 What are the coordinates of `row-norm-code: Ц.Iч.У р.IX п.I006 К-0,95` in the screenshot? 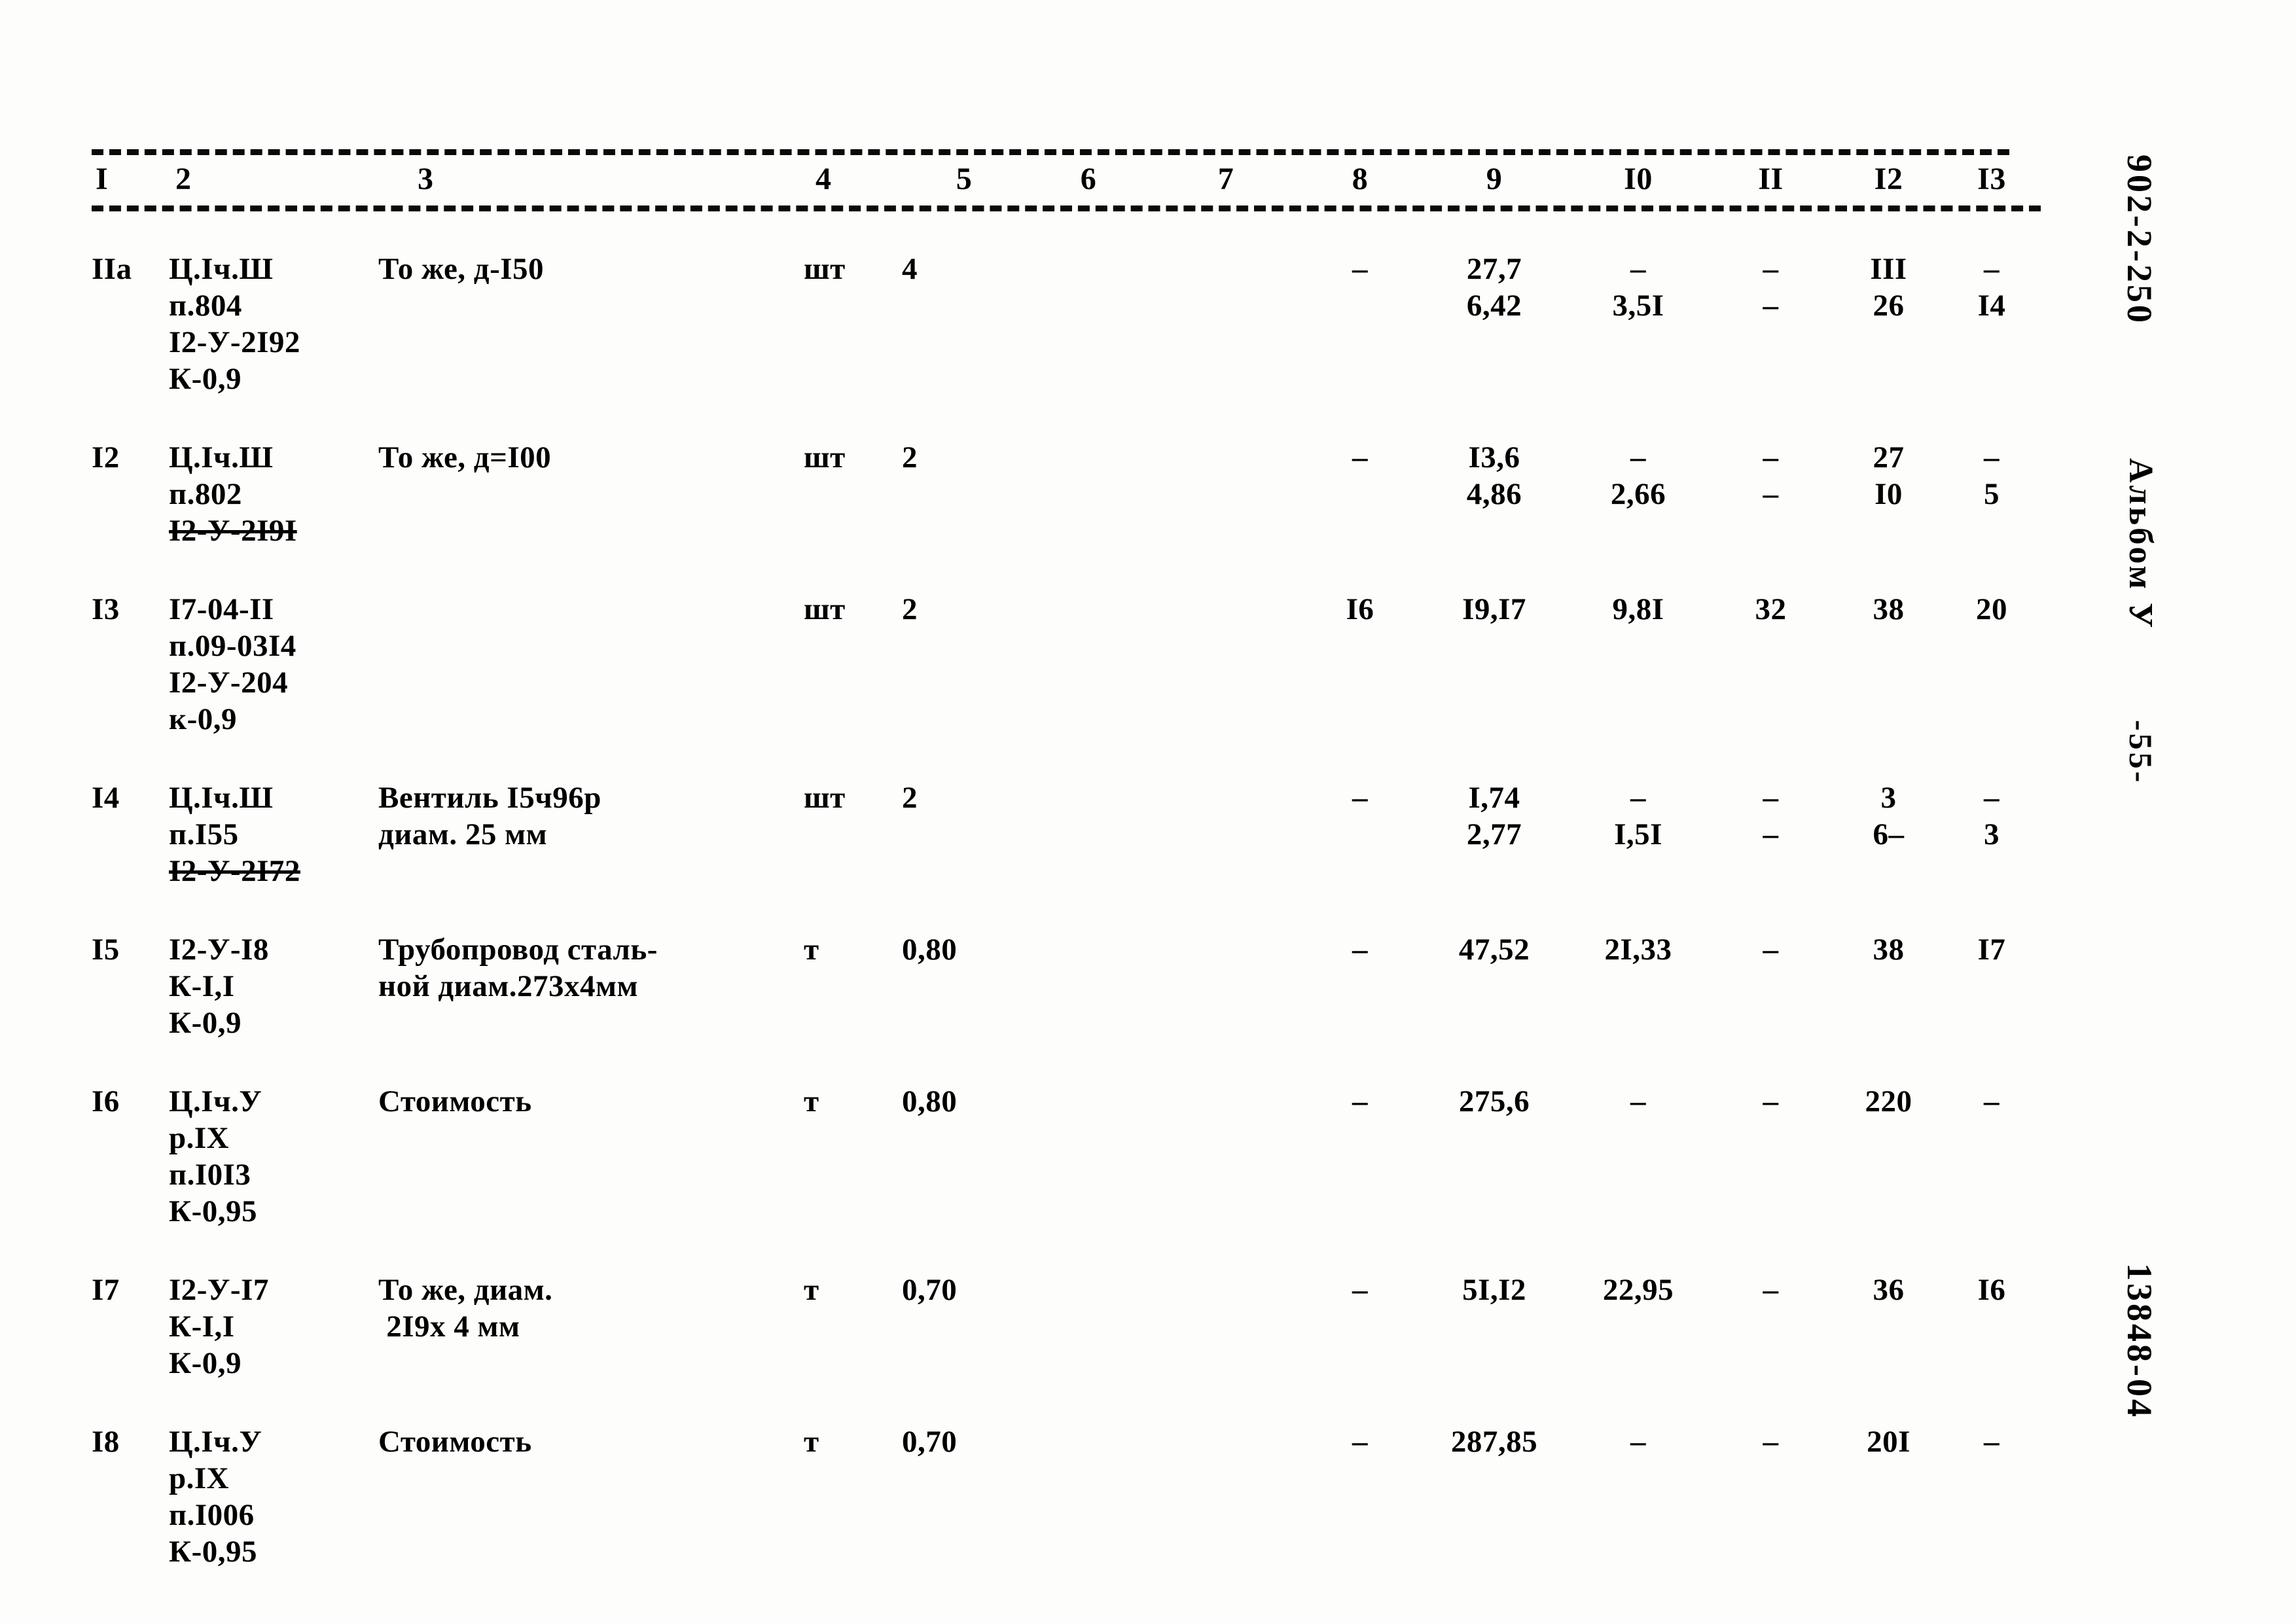 It's located at (273, 1499).